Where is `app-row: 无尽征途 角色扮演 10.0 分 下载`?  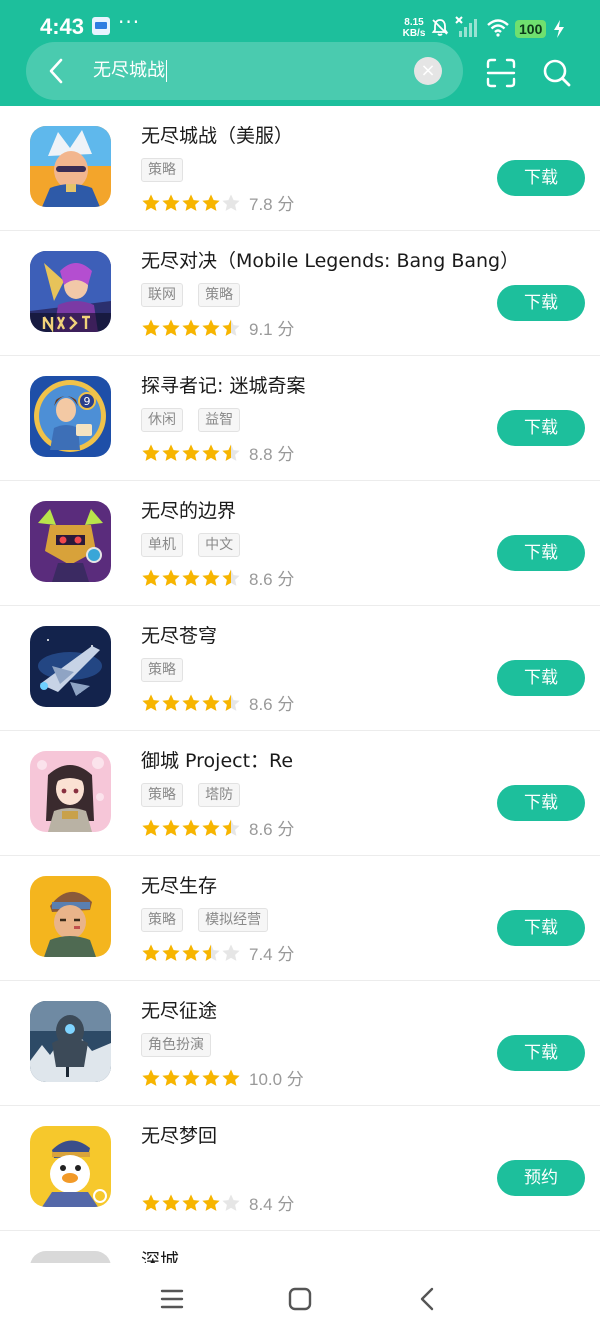 app-row: 无尽征途 角色扮演 10.0 分 下载 is located at coordinates (300, 1043).